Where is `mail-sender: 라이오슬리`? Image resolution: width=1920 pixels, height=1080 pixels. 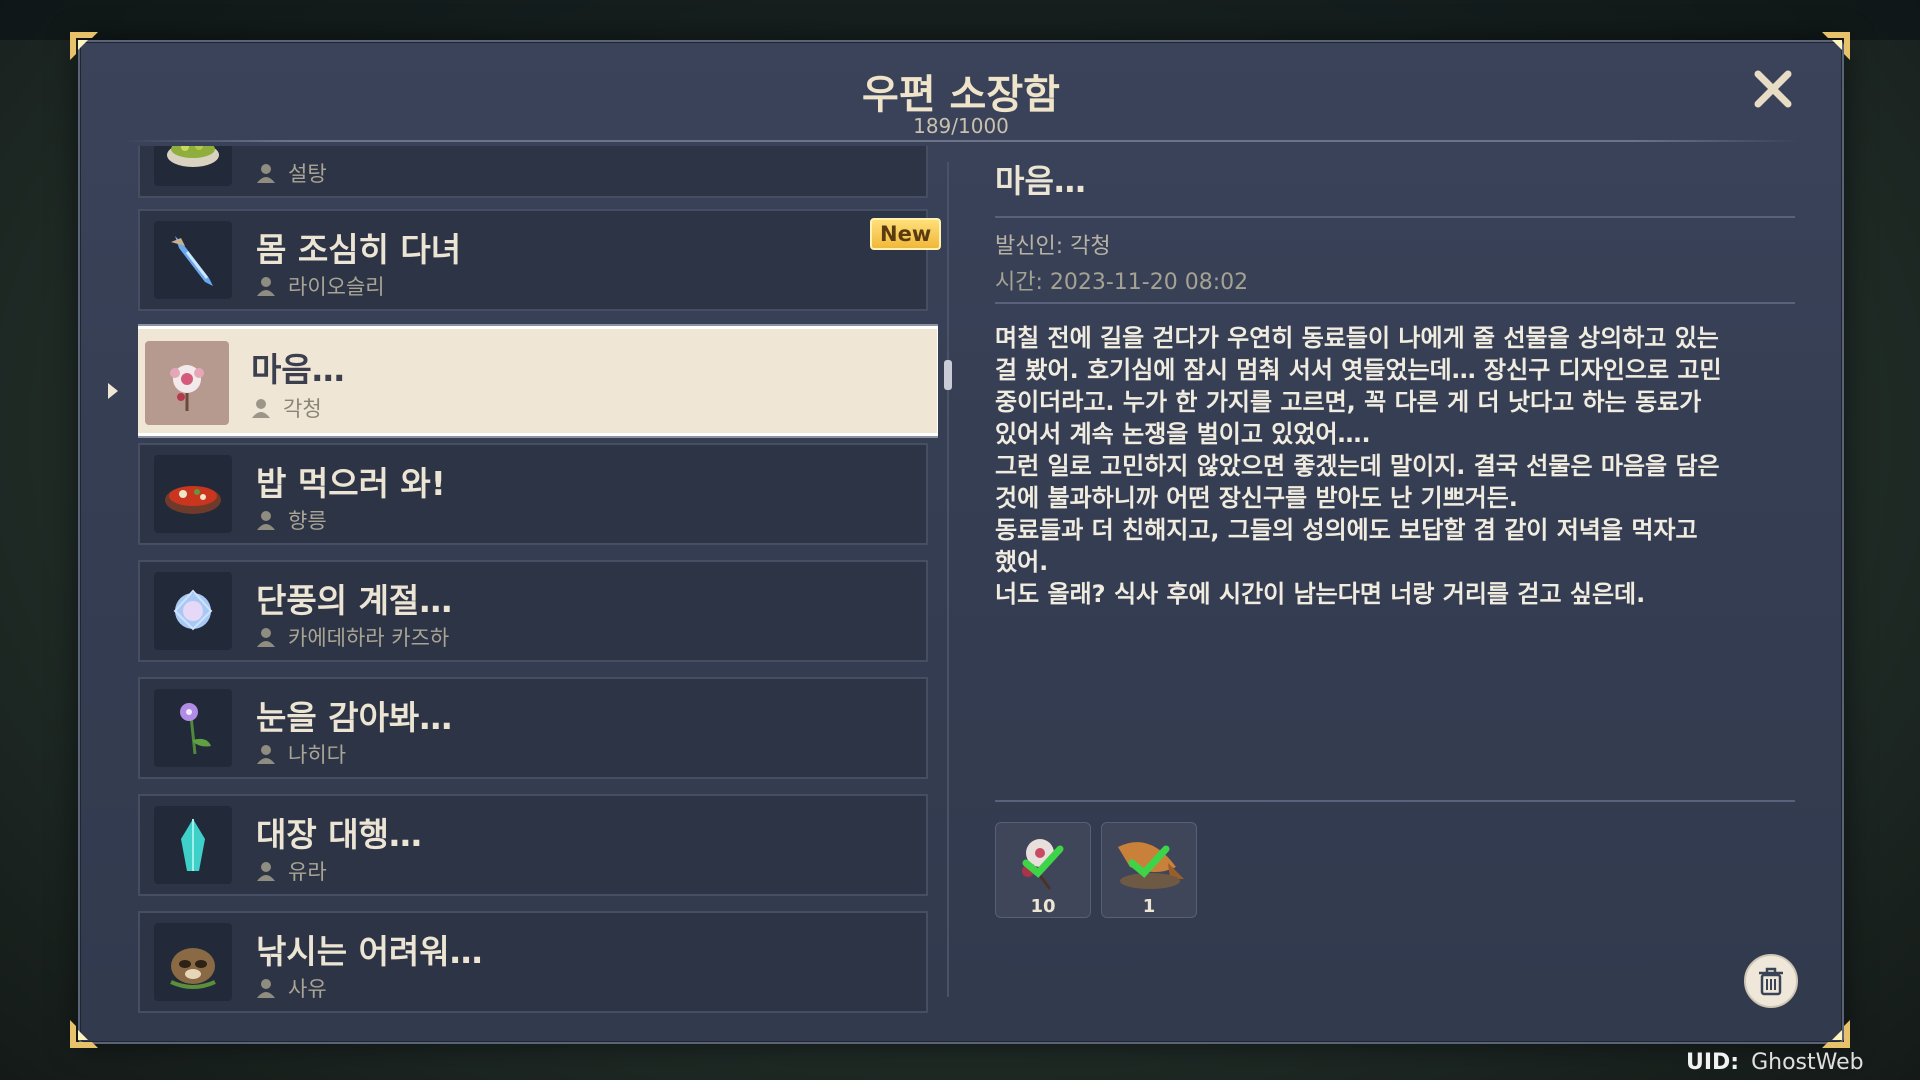 mail-sender: 라이오슬리 is located at coordinates (320, 286).